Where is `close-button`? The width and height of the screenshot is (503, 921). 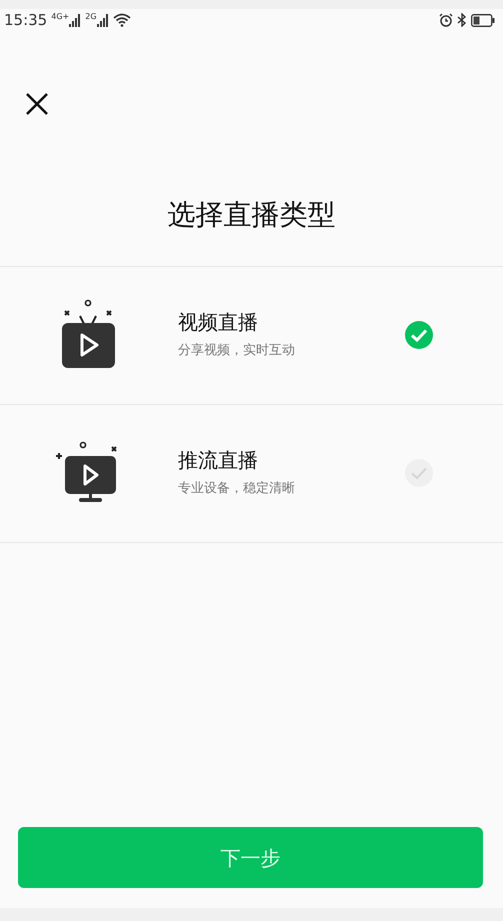
close-button is located at coordinates (37, 104).